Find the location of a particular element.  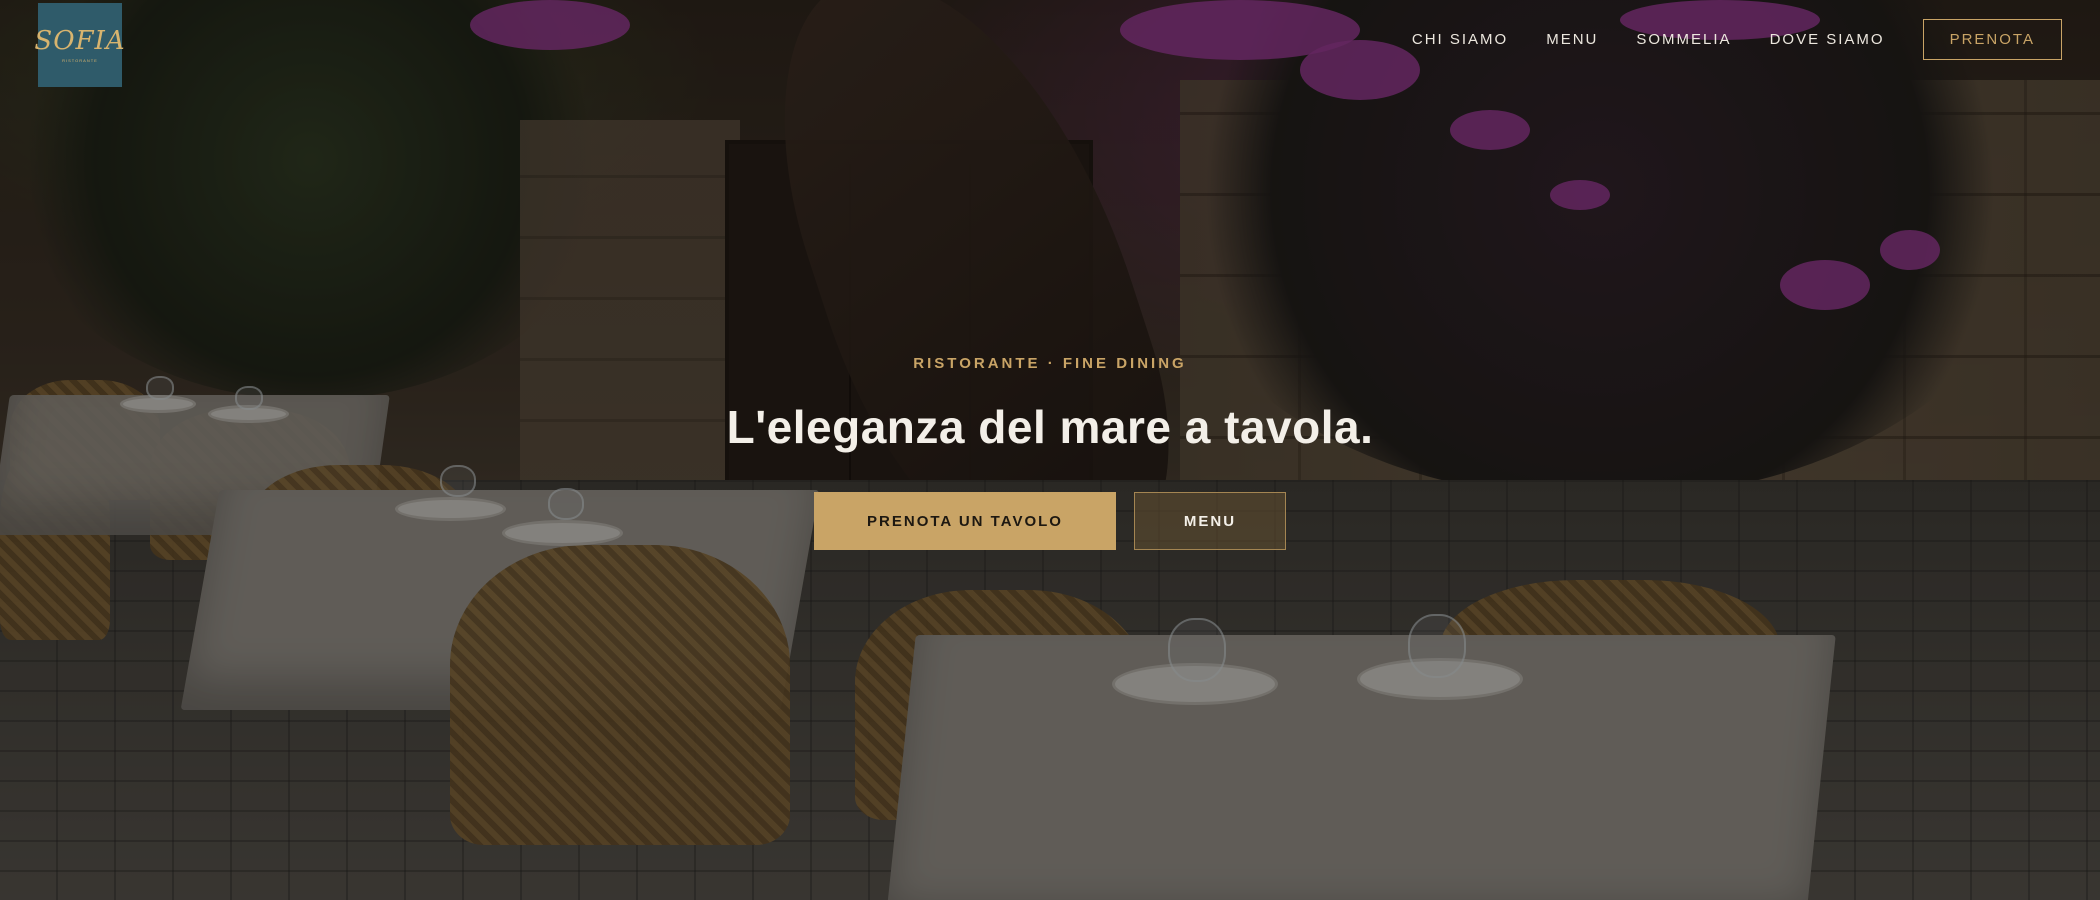

menu-button: MENU is located at coordinates (1210, 521).